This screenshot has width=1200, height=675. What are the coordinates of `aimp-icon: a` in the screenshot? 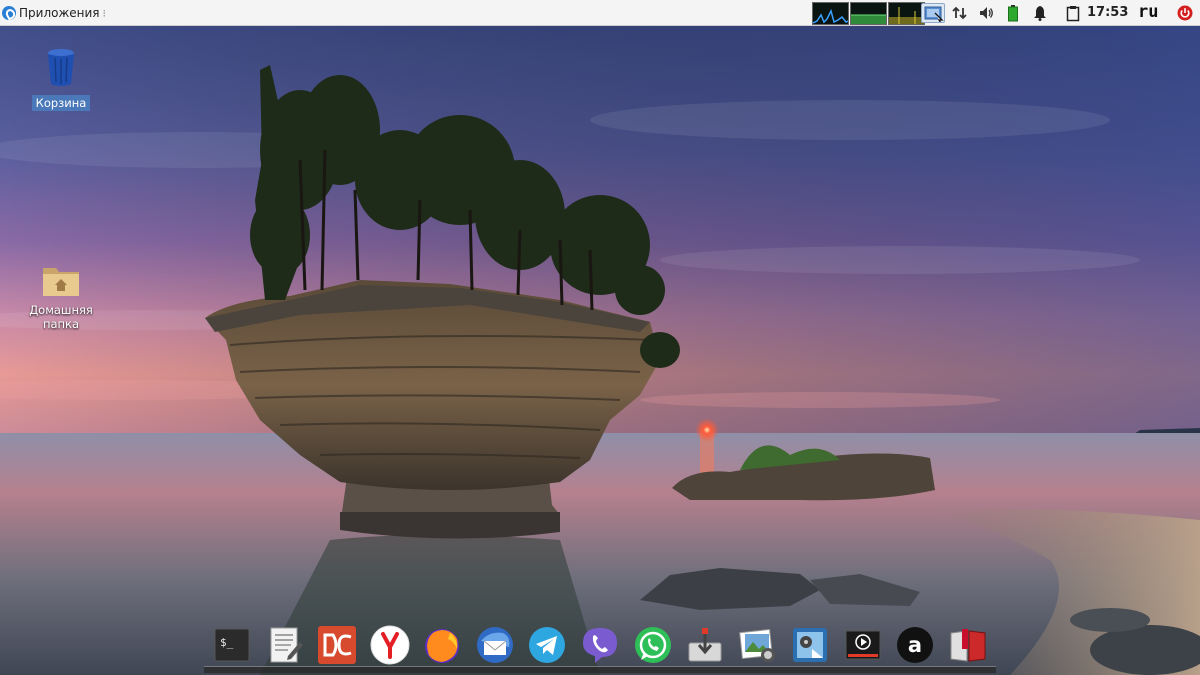 It's located at (915, 645).